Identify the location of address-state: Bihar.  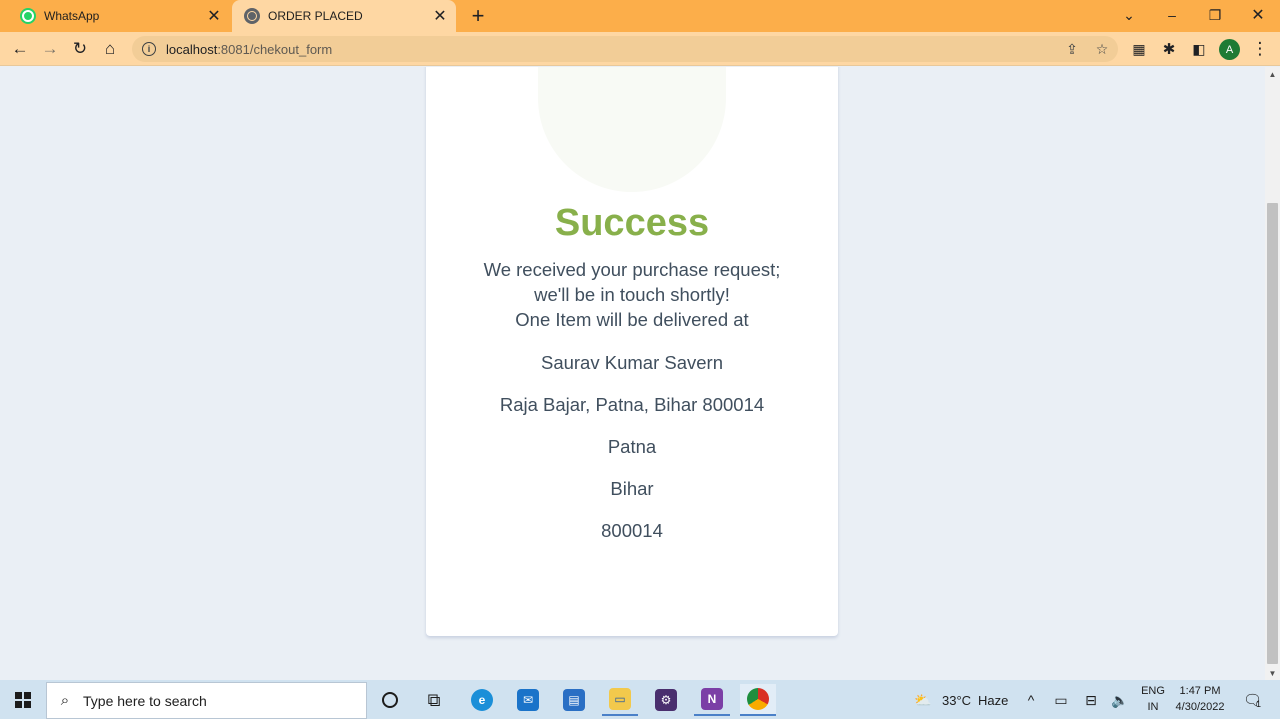
(632, 488).